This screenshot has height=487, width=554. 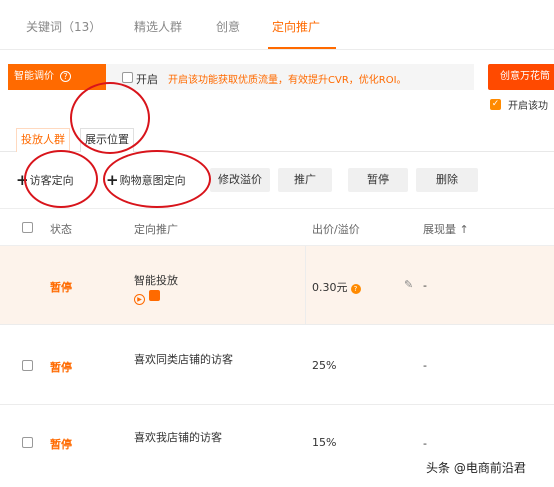 What do you see at coordinates (127, 77) in the screenshot?
I see `smart-bid-checkbox` at bounding box center [127, 77].